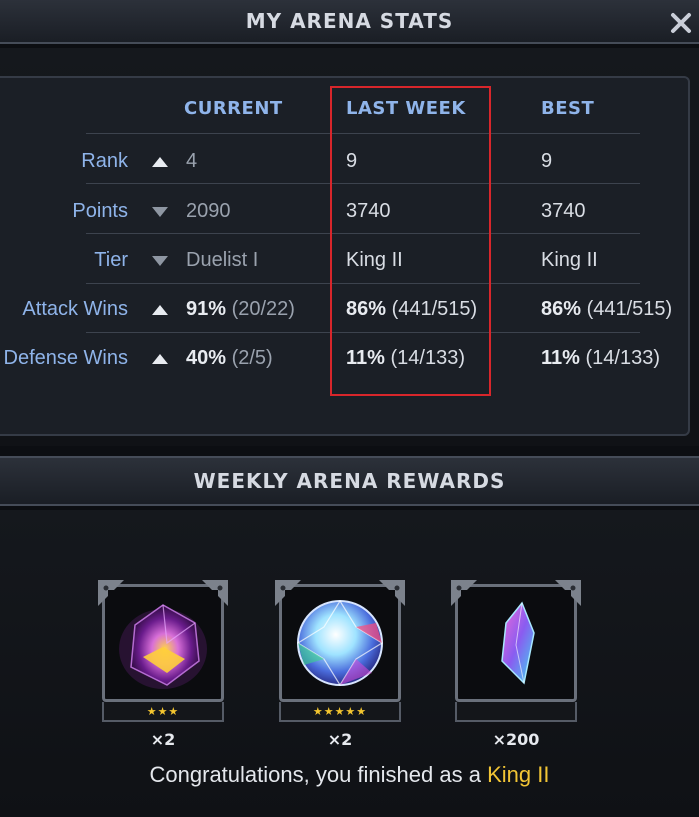  What do you see at coordinates (206, 309) in the screenshot?
I see `attack-wins-current-pct: 91%` at bounding box center [206, 309].